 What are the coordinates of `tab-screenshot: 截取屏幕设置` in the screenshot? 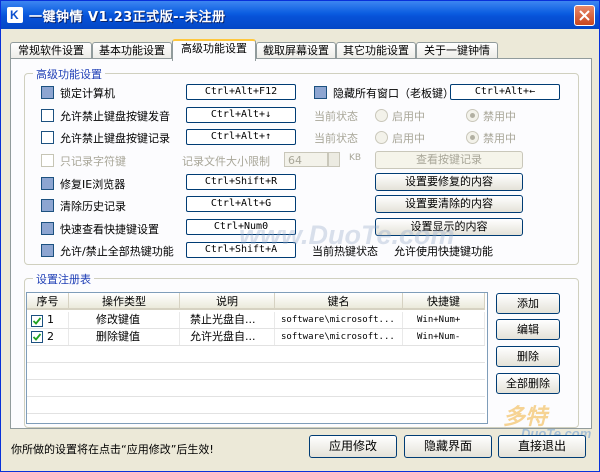 It's located at (296, 50).